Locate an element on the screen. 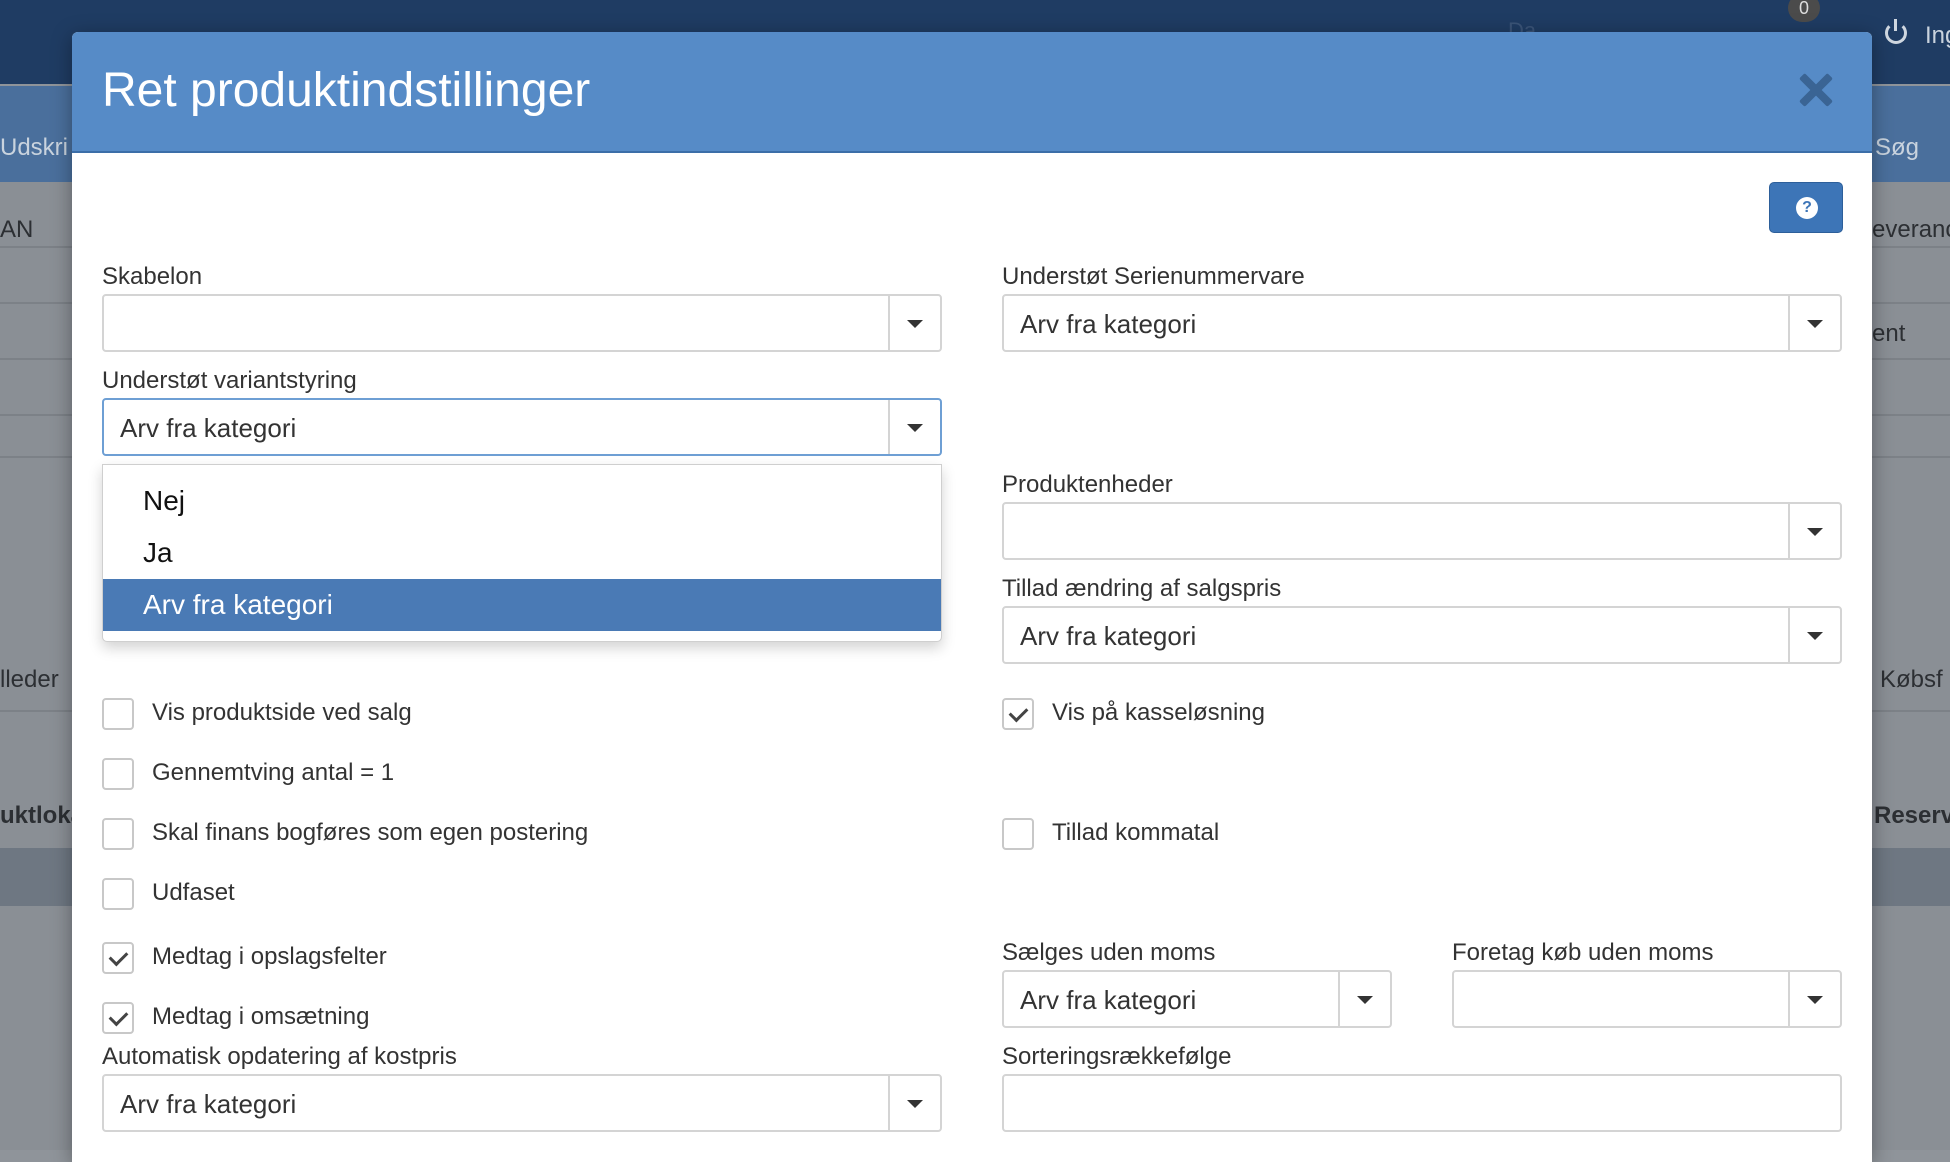 The height and width of the screenshot is (1162, 1950). bg-section-label: lleder is located at coordinates (29, 679).